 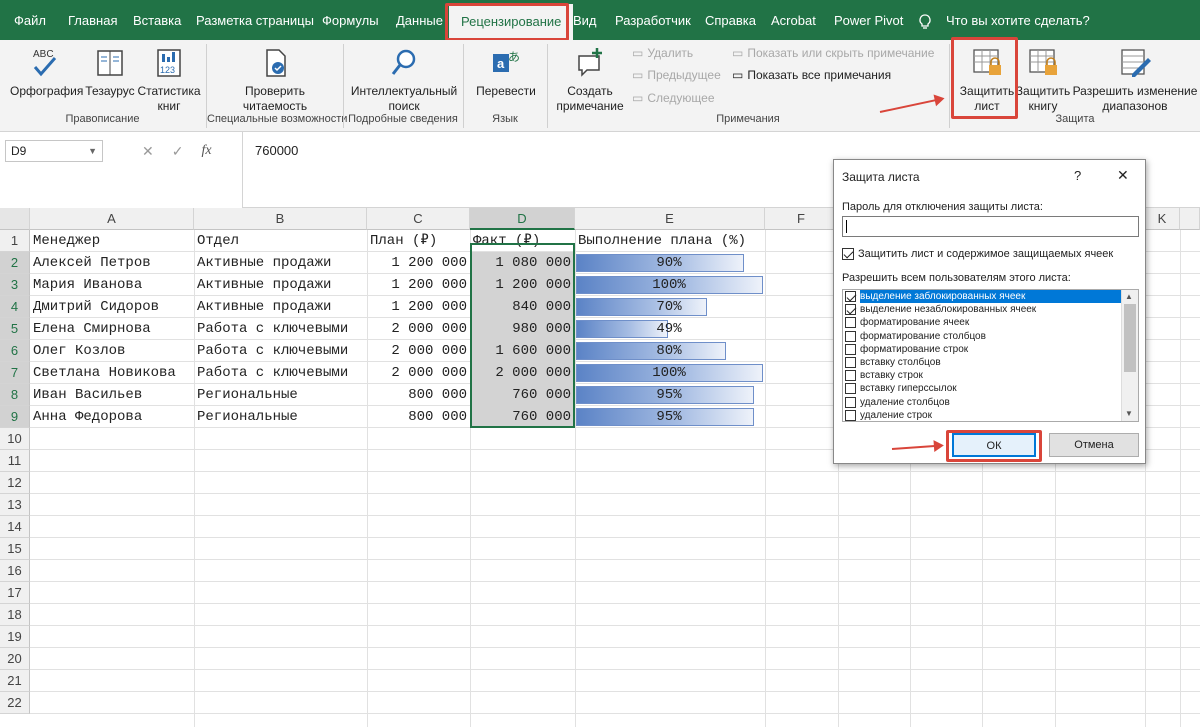 What do you see at coordinates (801, 219) in the screenshot?
I see `column-header-f: F` at bounding box center [801, 219].